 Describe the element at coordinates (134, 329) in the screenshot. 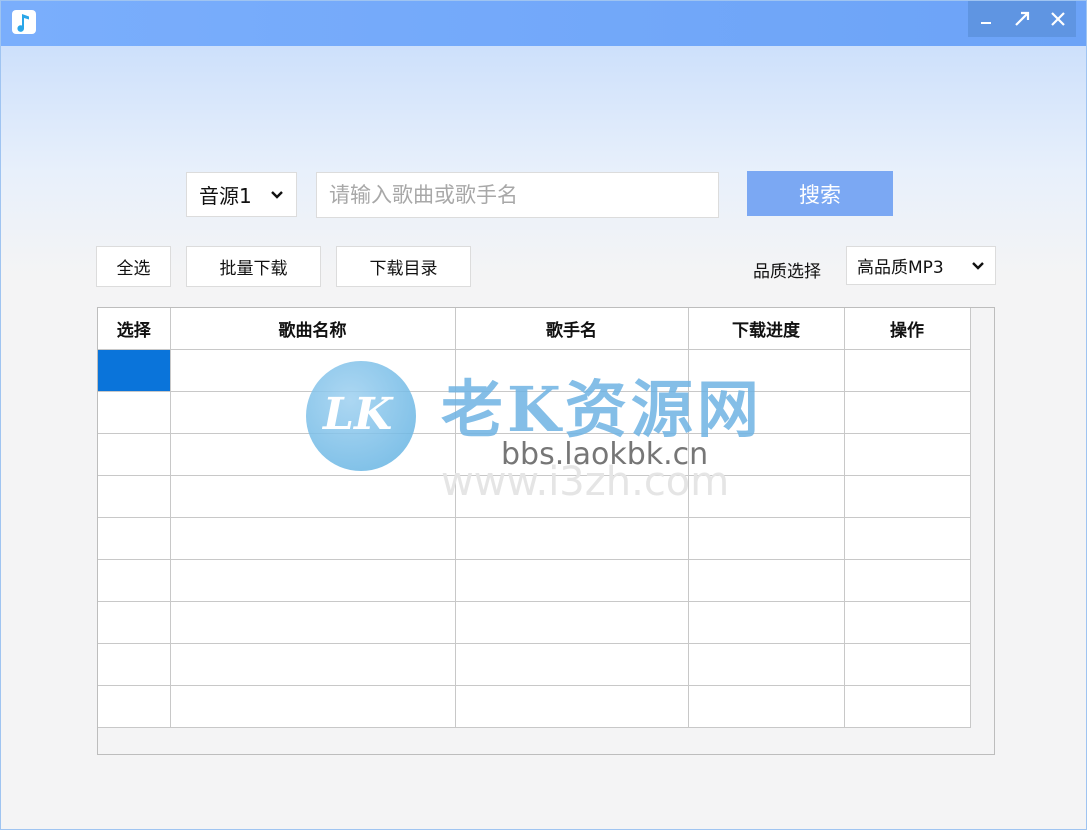

I see `header-select: 选择` at that location.